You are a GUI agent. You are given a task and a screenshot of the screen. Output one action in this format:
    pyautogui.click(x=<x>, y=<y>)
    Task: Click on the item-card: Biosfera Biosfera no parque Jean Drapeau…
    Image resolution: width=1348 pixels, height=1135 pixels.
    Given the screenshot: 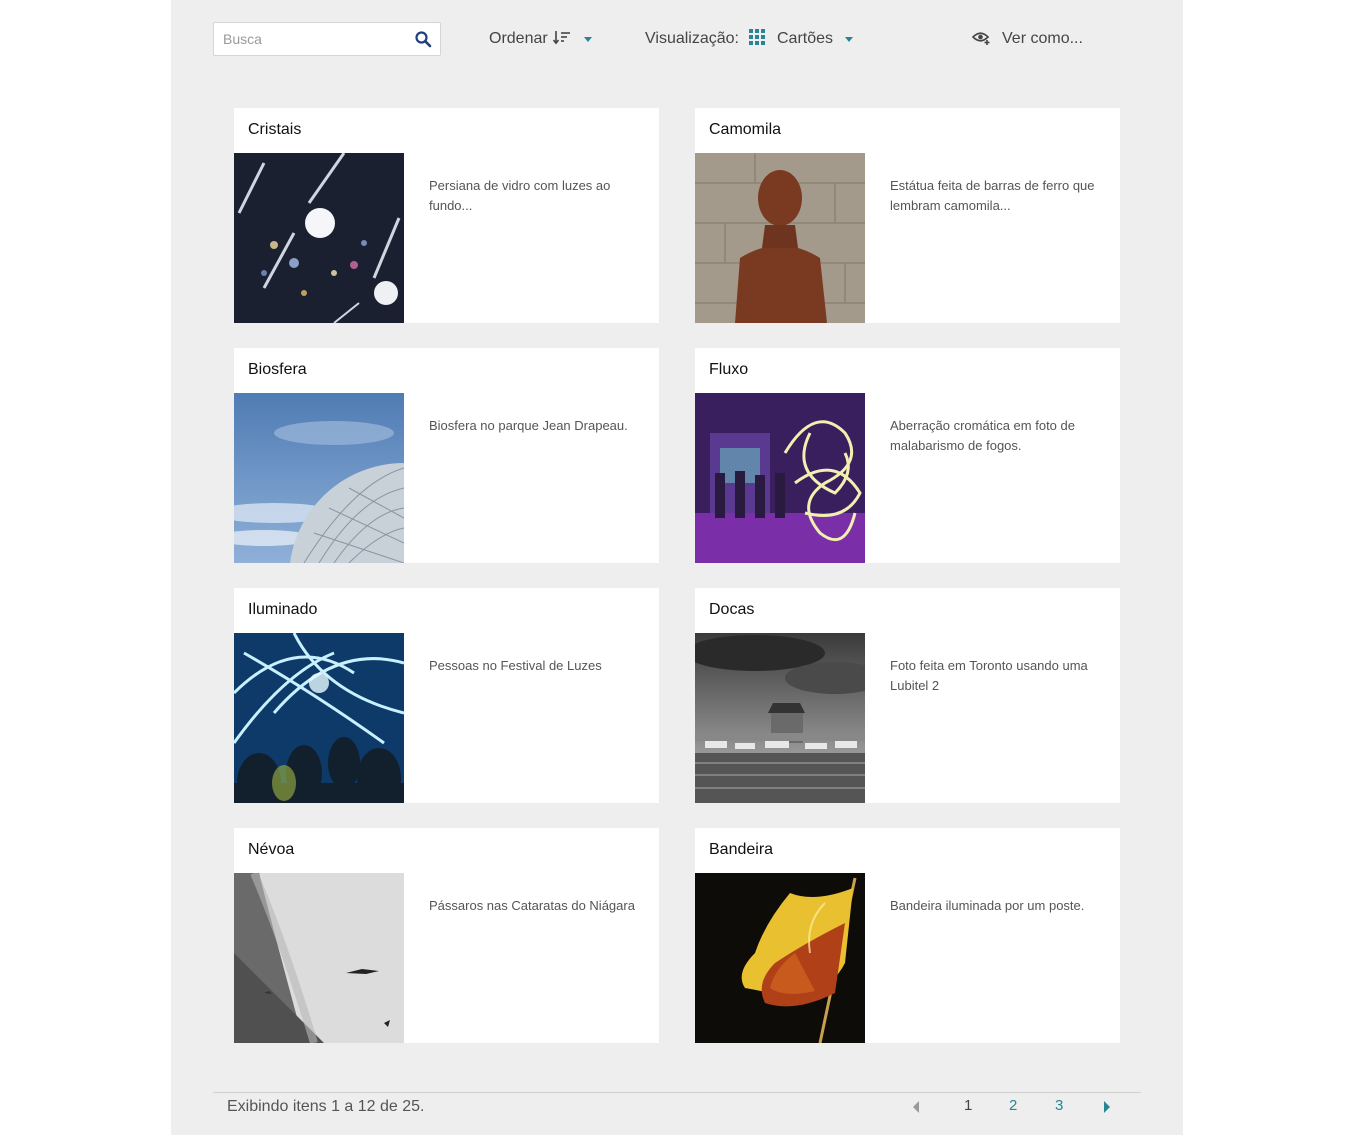 What is the action you would take?
    pyautogui.click(x=446, y=455)
    